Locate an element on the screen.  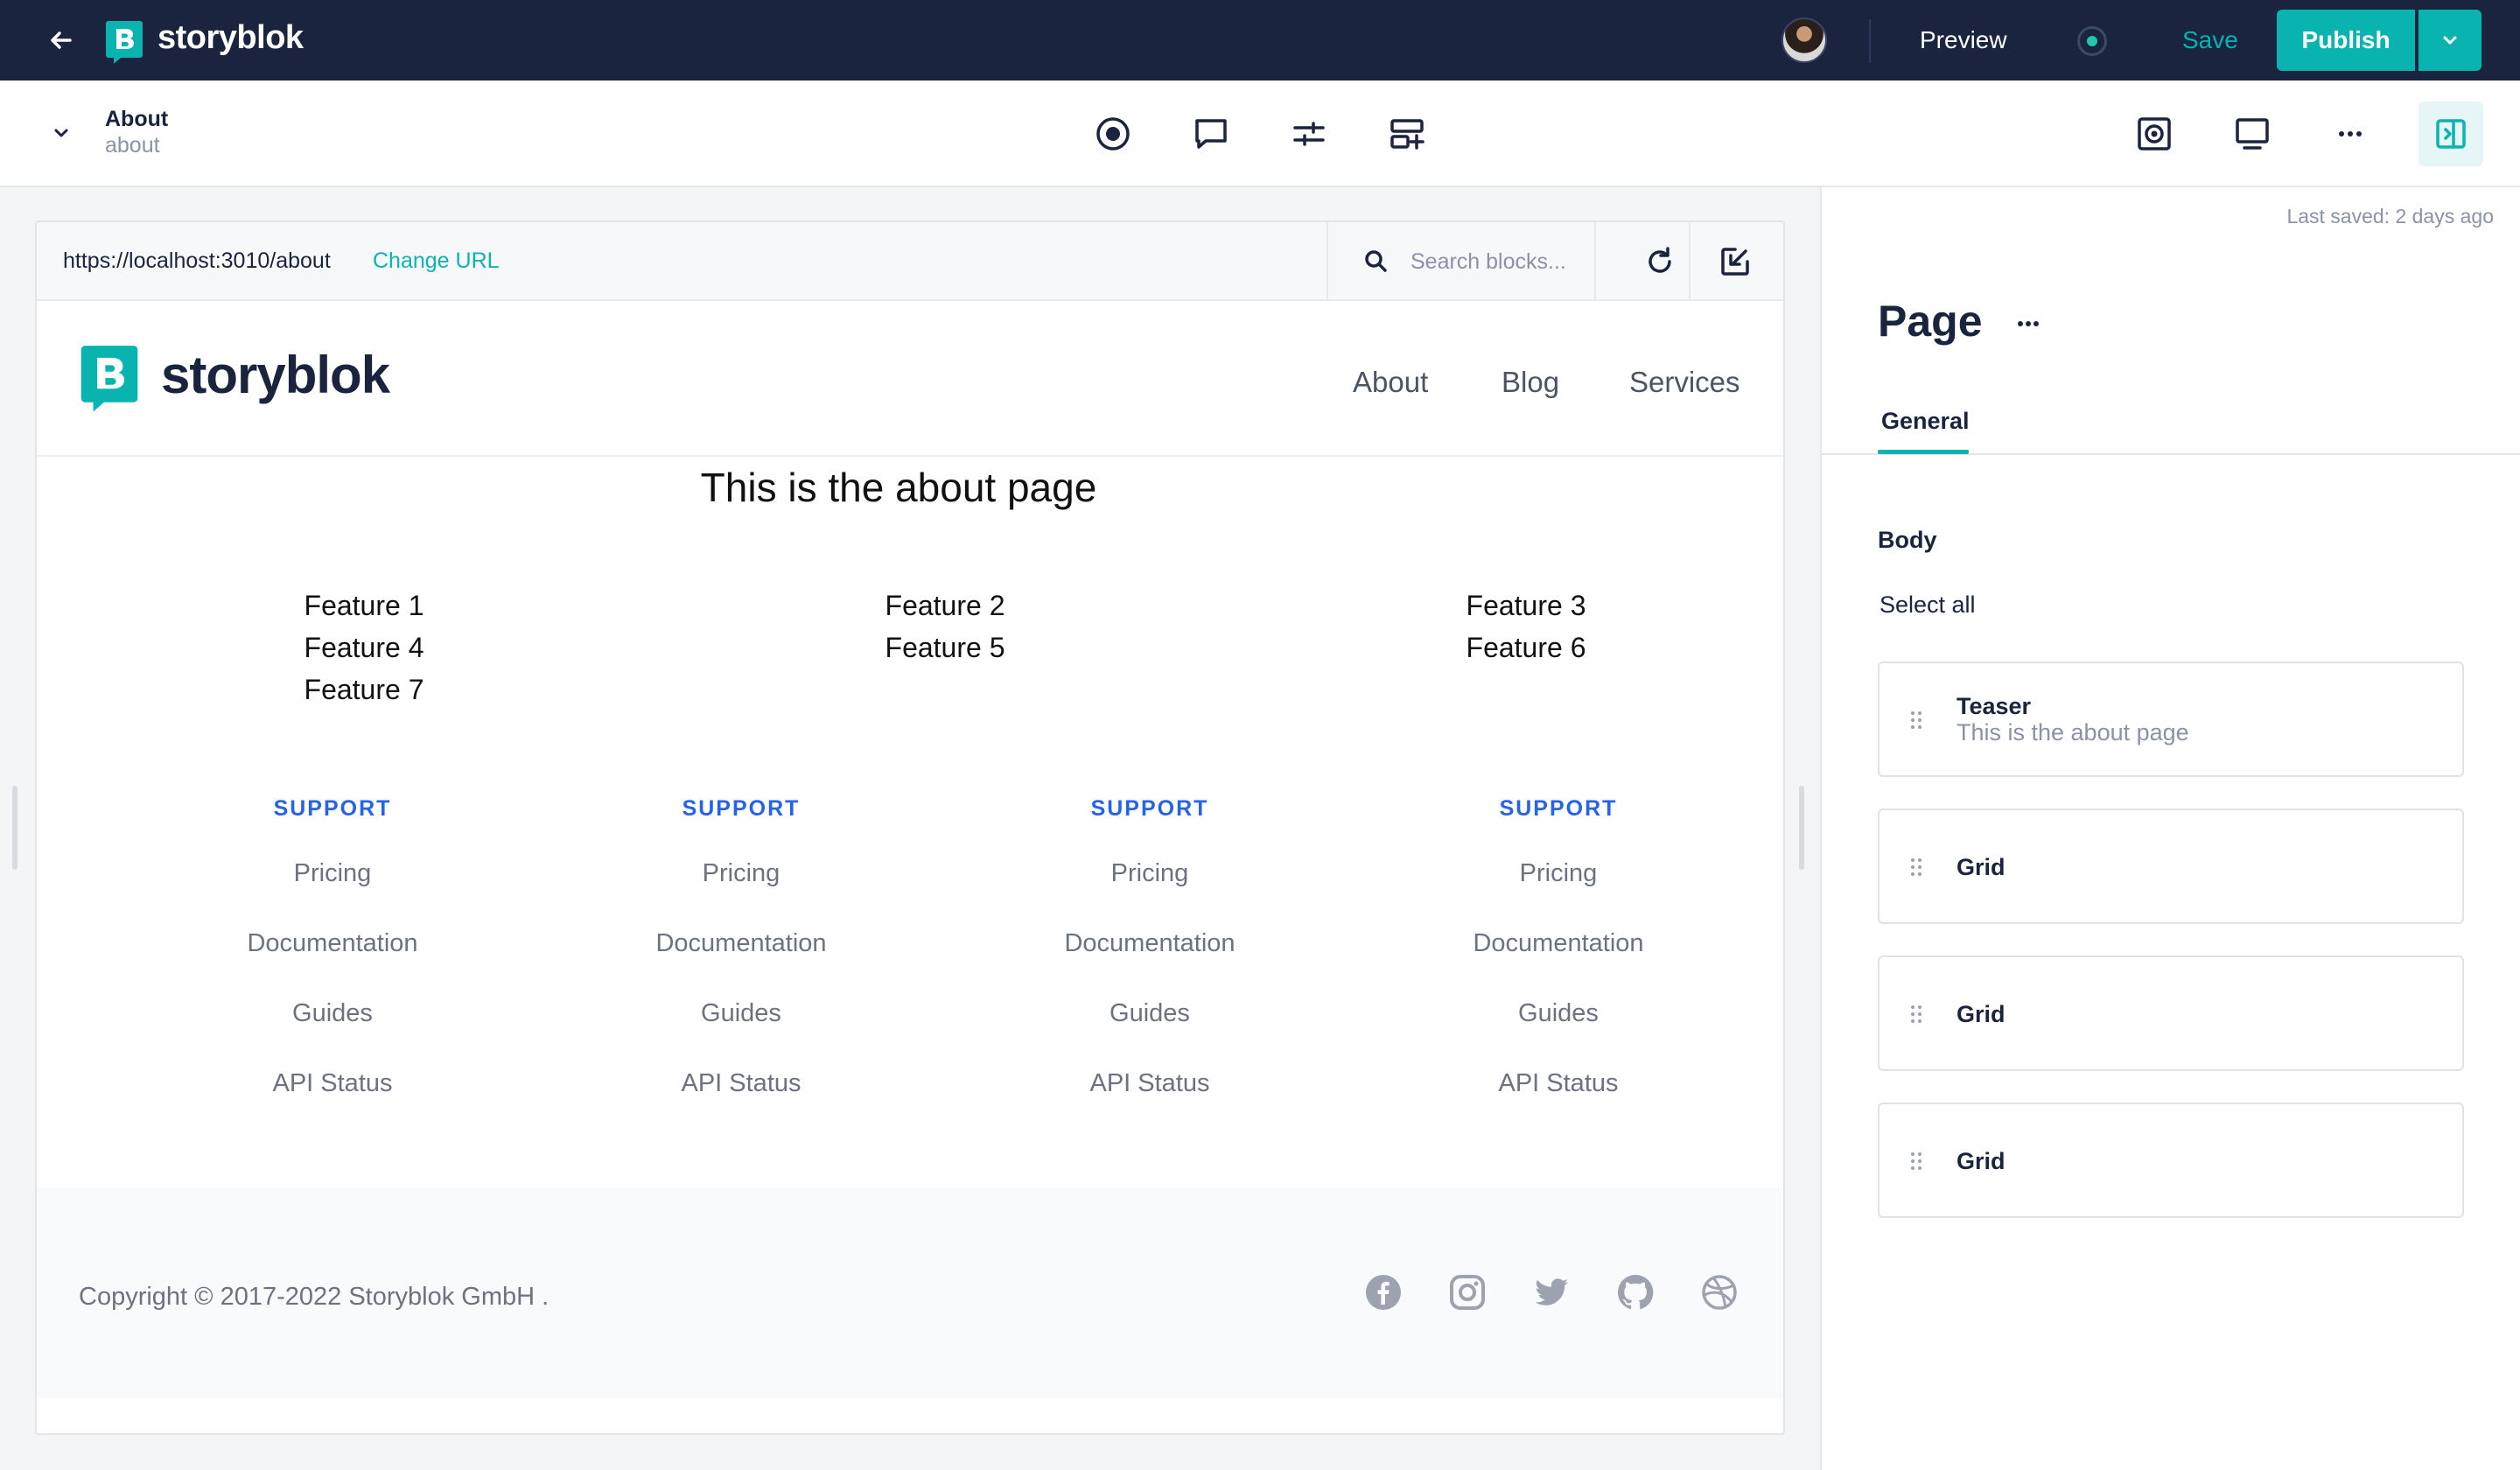
brand-name: storyblok is located at coordinates (231, 37).